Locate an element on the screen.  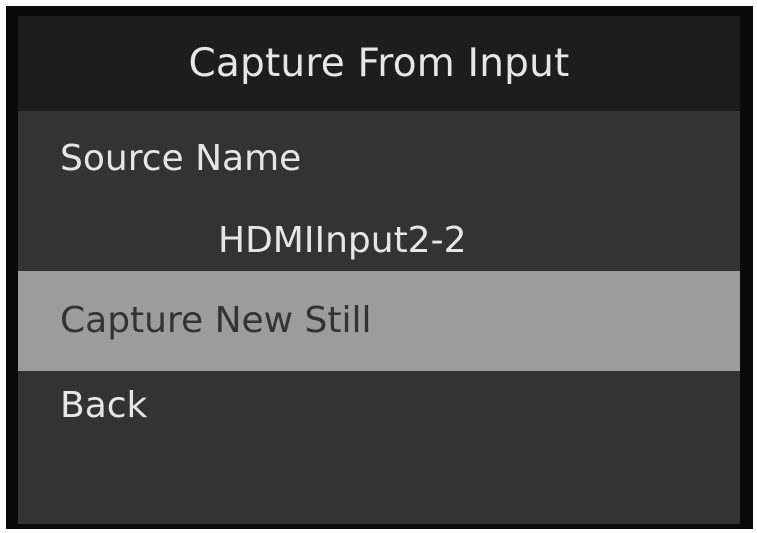
source-name-label: Source Name is located at coordinates (181, 158).